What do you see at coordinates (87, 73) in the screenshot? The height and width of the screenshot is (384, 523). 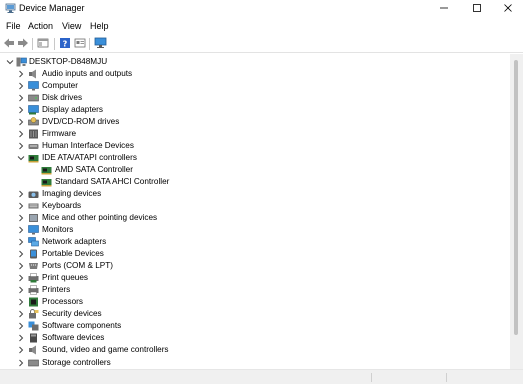 I see `tree-item-label: Audio inputs and outputs` at bounding box center [87, 73].